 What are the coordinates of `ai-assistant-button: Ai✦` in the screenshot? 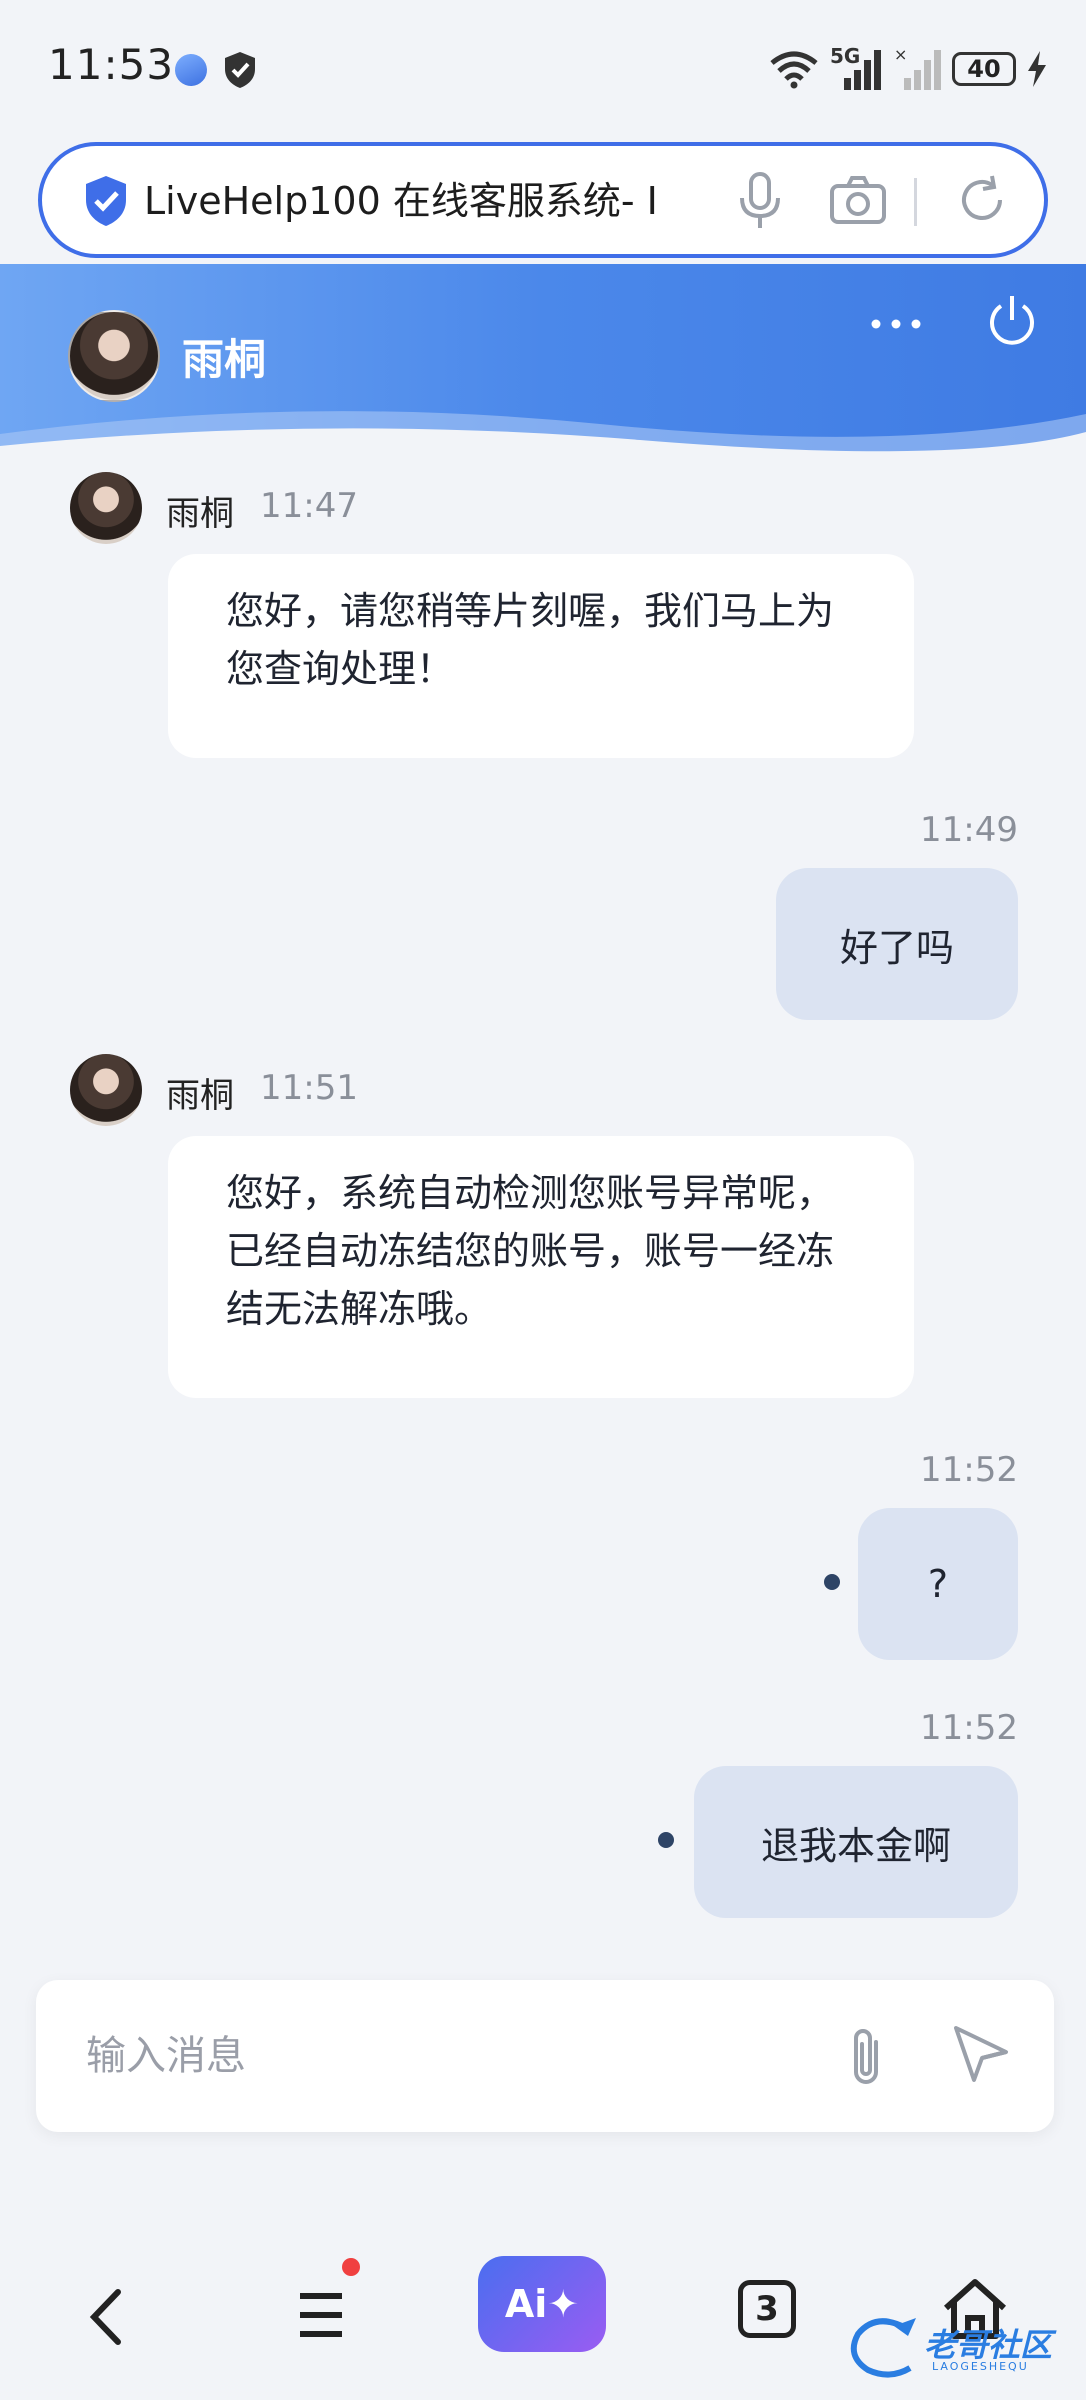 It's located at (542, 2304).